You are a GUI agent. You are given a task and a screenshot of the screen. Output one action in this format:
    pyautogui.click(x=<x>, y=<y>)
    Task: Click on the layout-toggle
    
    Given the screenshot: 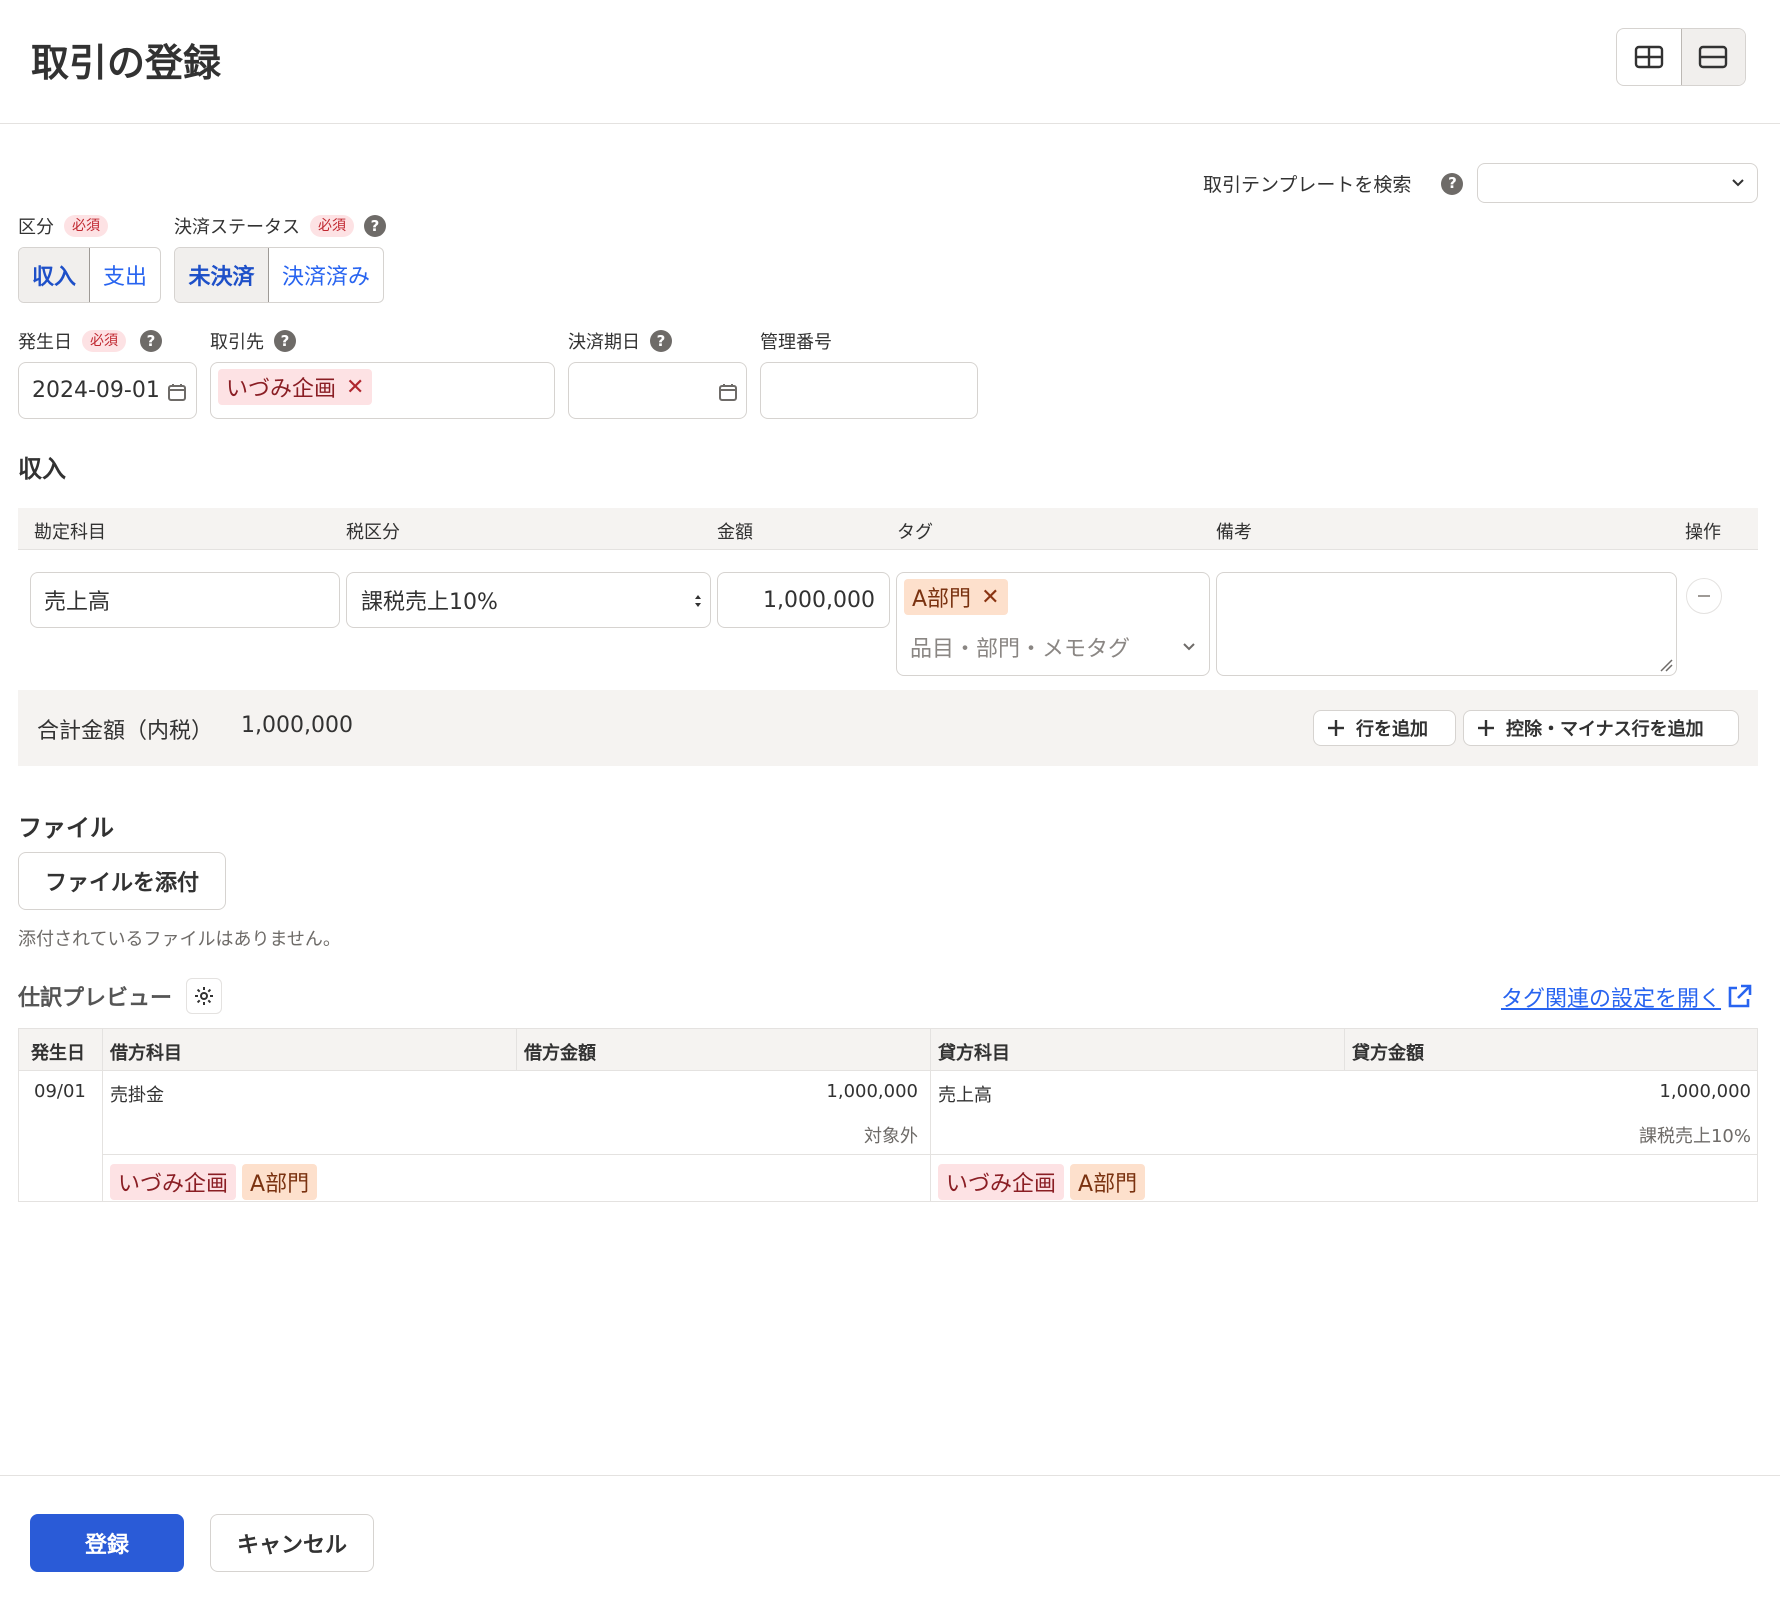 What is the action you would take?
    pyautogui.click(x=1681, y=57)
    